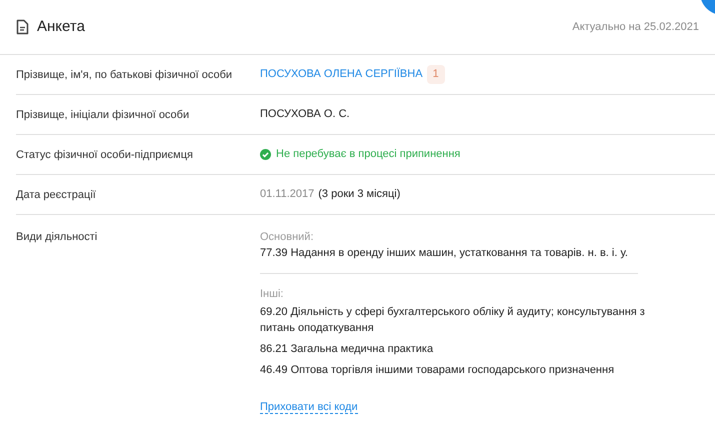 The width and height of the screenshot is (715, 427). What do you see at coordinates (309, 407) in the screenshot?
I see `hide-codes-link: Приховати всі коди` at bounding box center [309, 407].